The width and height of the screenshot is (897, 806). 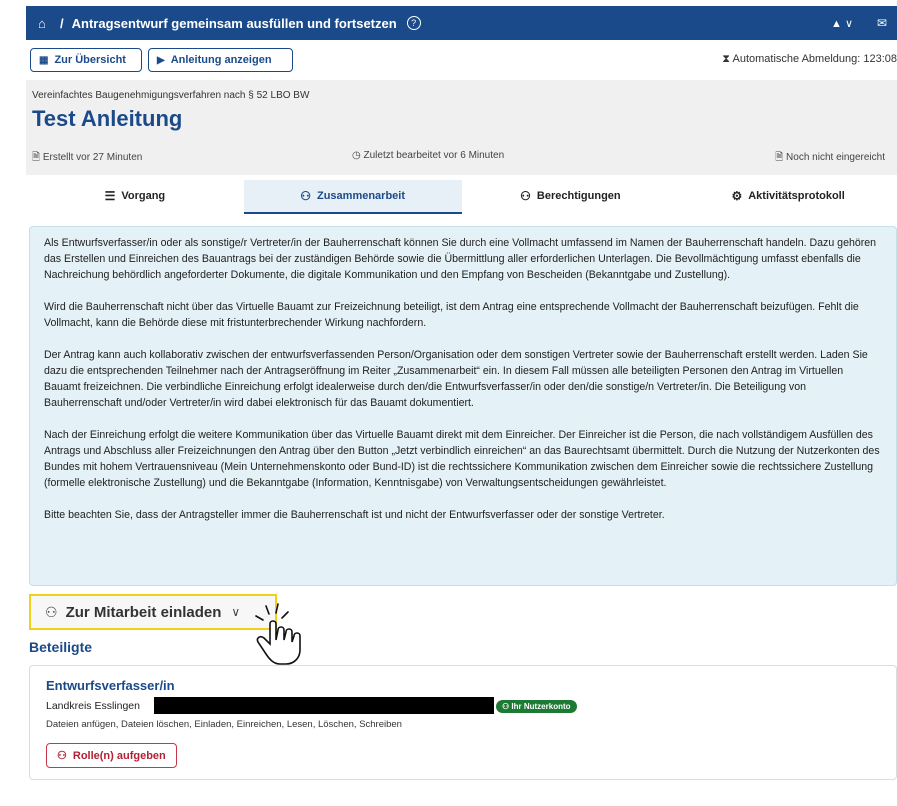 What do you see at coordinates (110, 196) in the screenshot?
I see `list-icon: ☰` at bounding box center [110, 196].